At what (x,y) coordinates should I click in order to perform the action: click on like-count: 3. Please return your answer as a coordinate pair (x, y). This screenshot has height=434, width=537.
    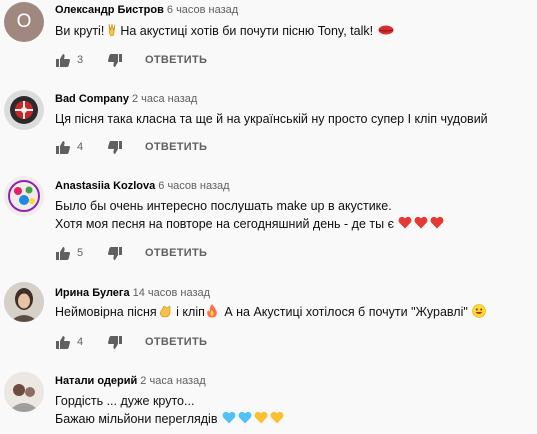
    Looking at the image, I should click on (80, 60).